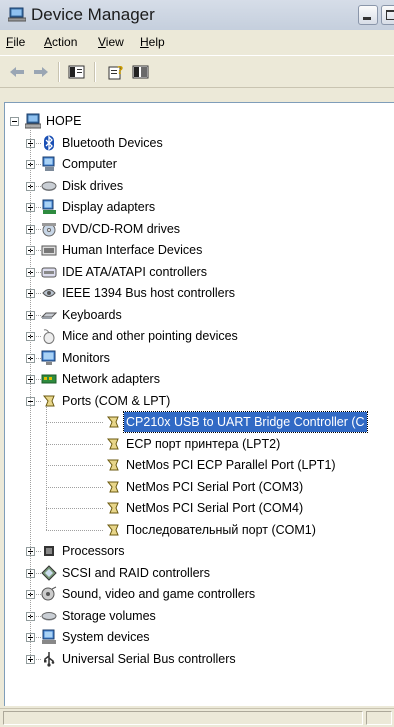 The width and height of the screenshot is (394, 727). Describe the element at coordinates (159, 594) in the screenshot. I see `tree-node-label: Sound, video and game controllers` at that location.